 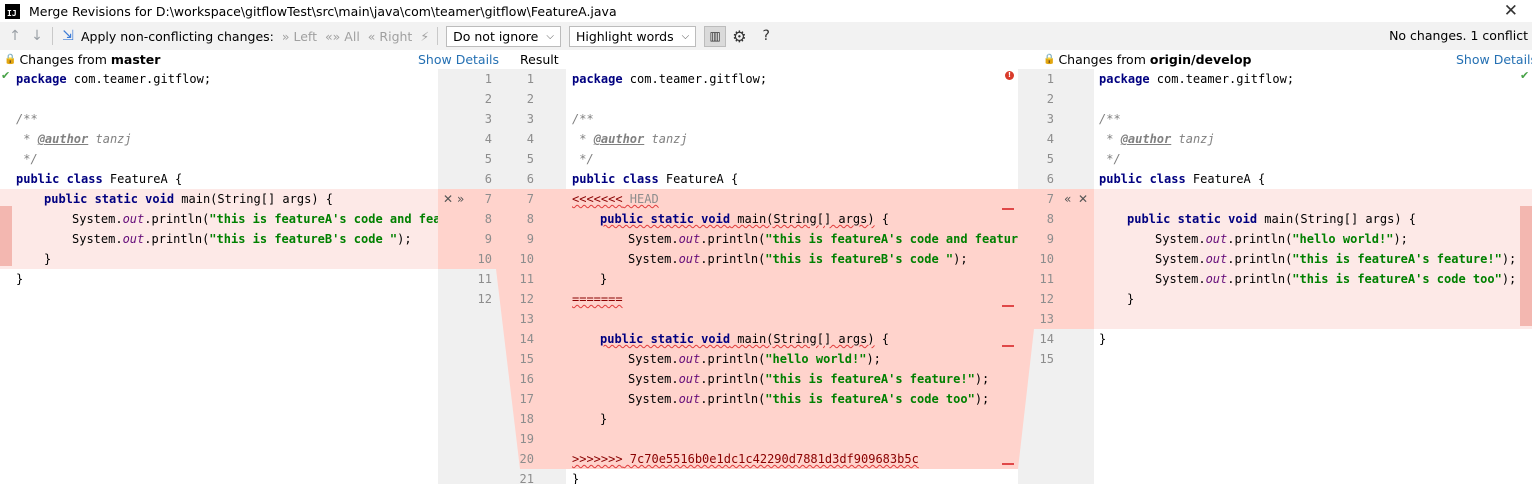 I want to click on next-difference-icon: ↓, so click(x=37, y=36).